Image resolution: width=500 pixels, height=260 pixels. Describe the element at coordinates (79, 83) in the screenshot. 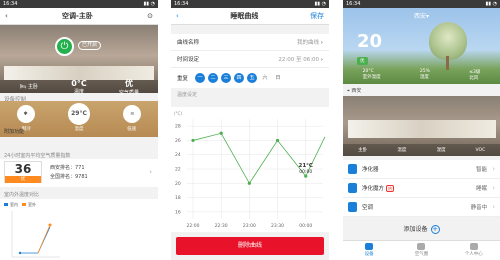

I see `temp-value: 0°C` at that location.